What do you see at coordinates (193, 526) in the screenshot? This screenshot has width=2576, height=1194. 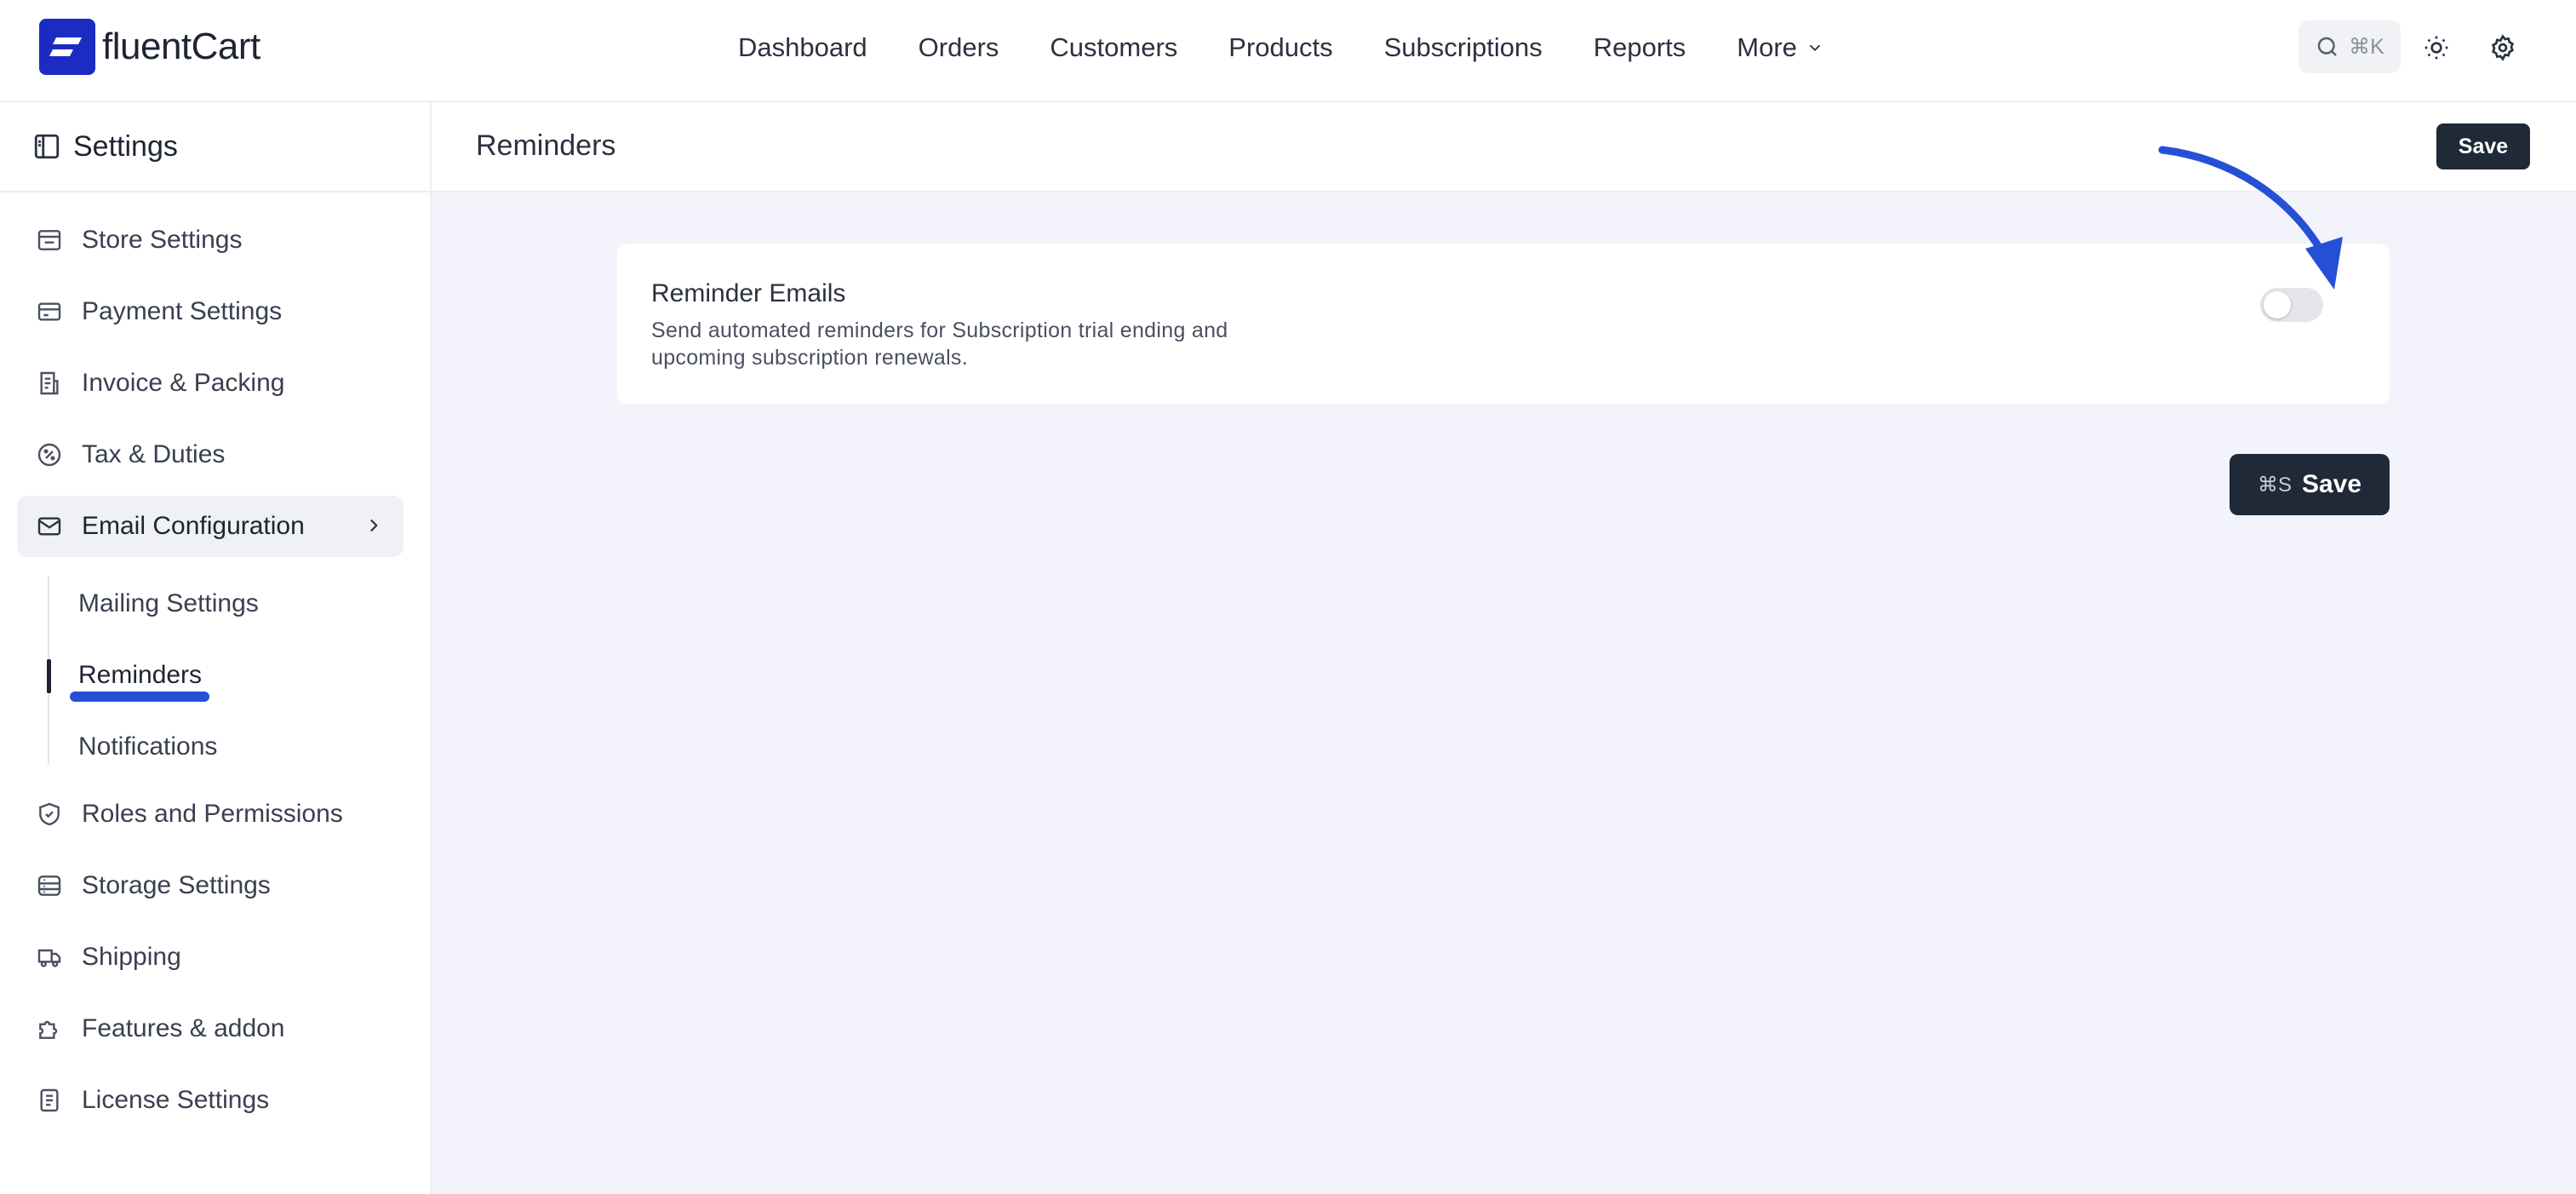 I see `sidebar-item-label: Email Configuration` at bounding box center [193, 526].